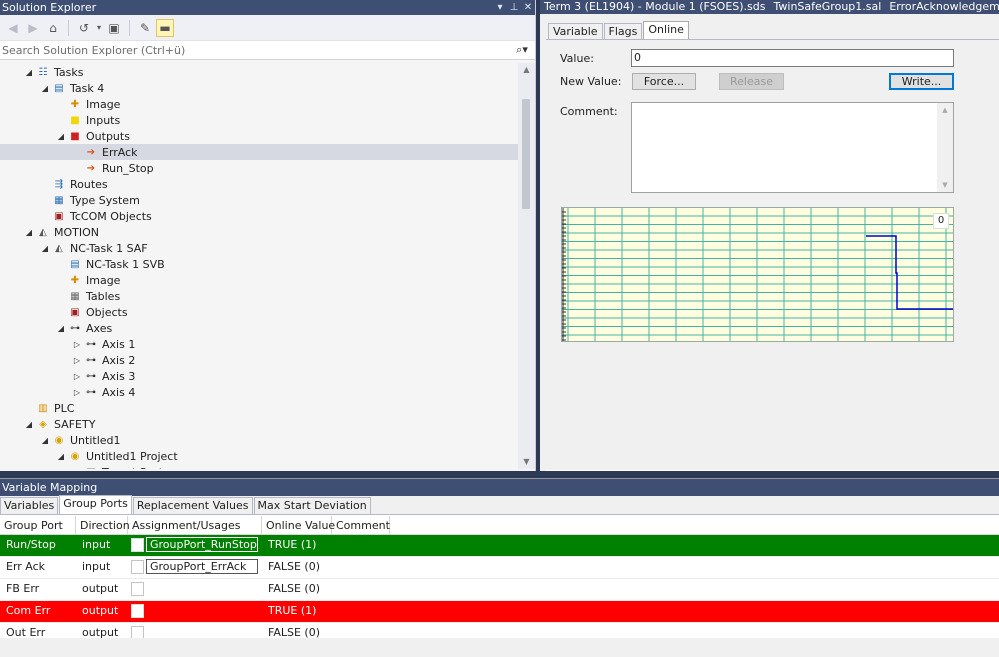  Describe the element at coordinates (202, 566) in the screenshot. I see `assignment-link: GroupPort_ErrAck` at that location.